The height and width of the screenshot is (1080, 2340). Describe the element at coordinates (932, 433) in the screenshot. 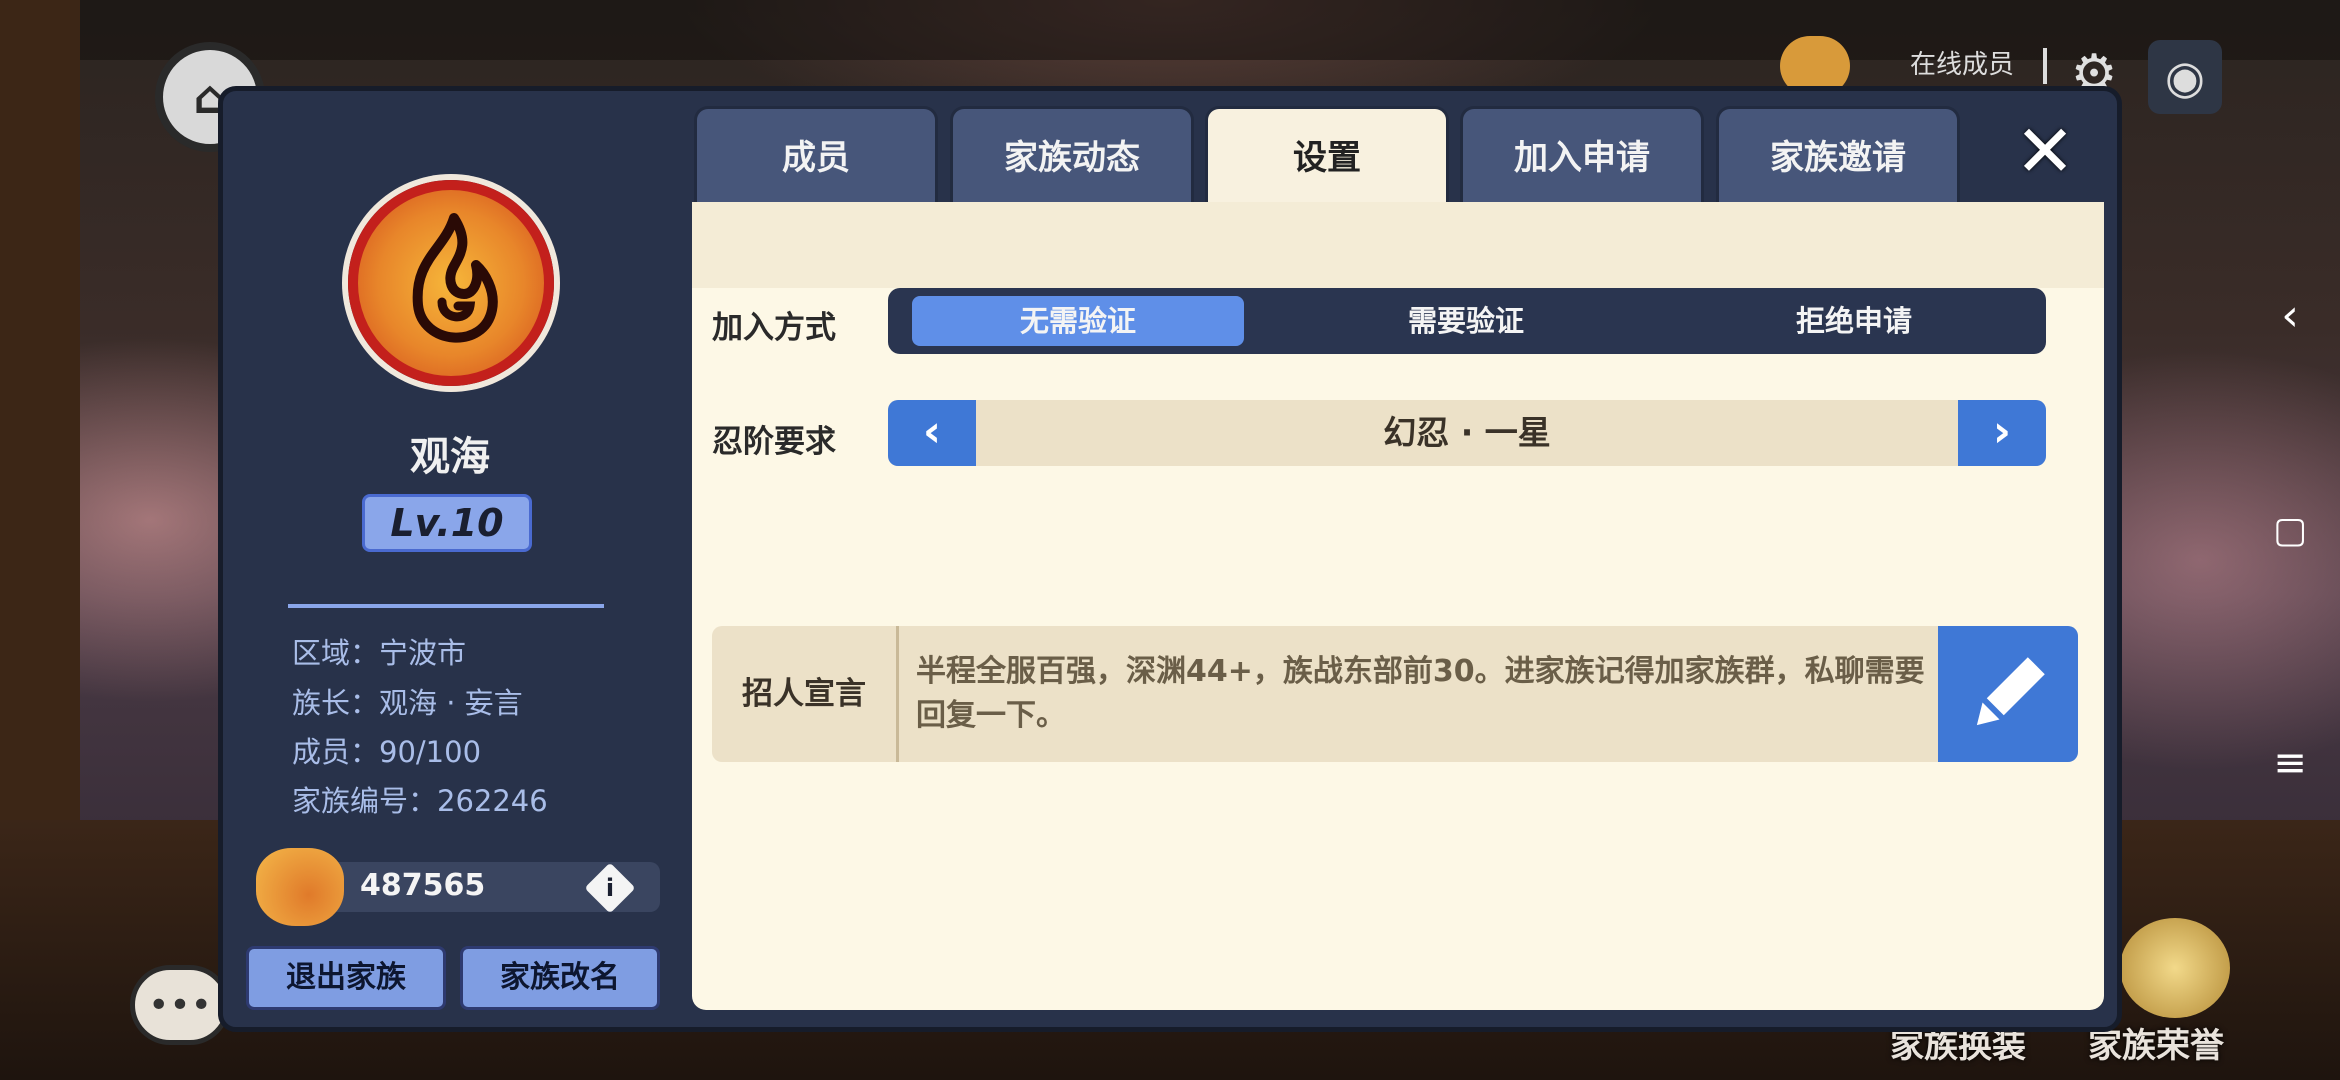

I see `chevron-left-icon: ‹` at that location.